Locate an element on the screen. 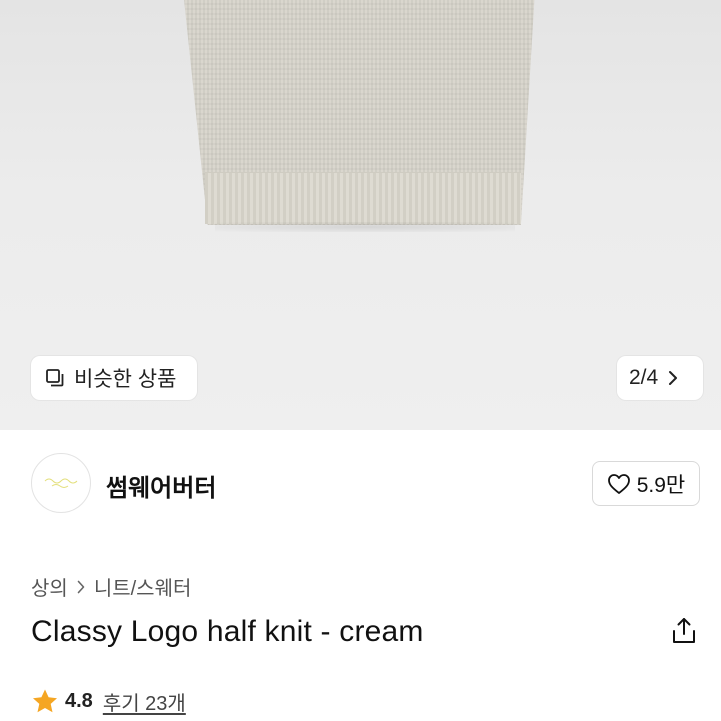 The image size is (721, 721). heart-icon is located at coordinates (618, 483).